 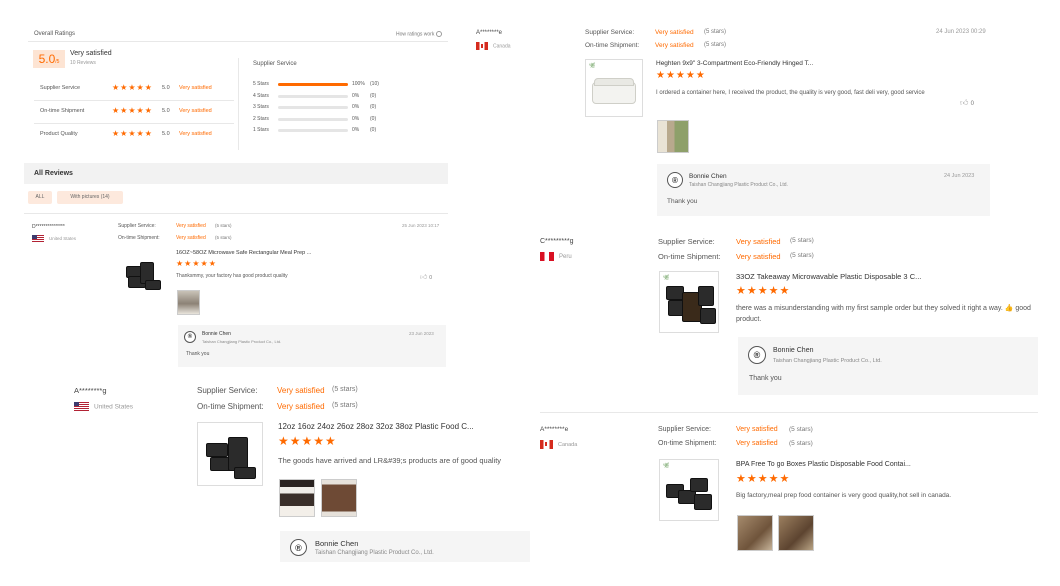 What do you see at coordinates (261, 130) in the screenshot?
I see `breakdown-label: 1 Stars` at bounding box center [261, 130].